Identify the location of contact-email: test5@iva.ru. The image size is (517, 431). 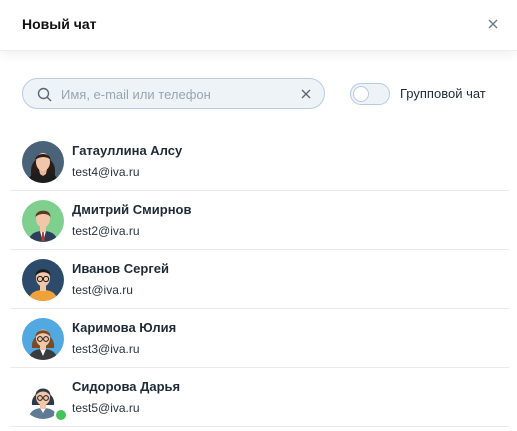
(106, 408).